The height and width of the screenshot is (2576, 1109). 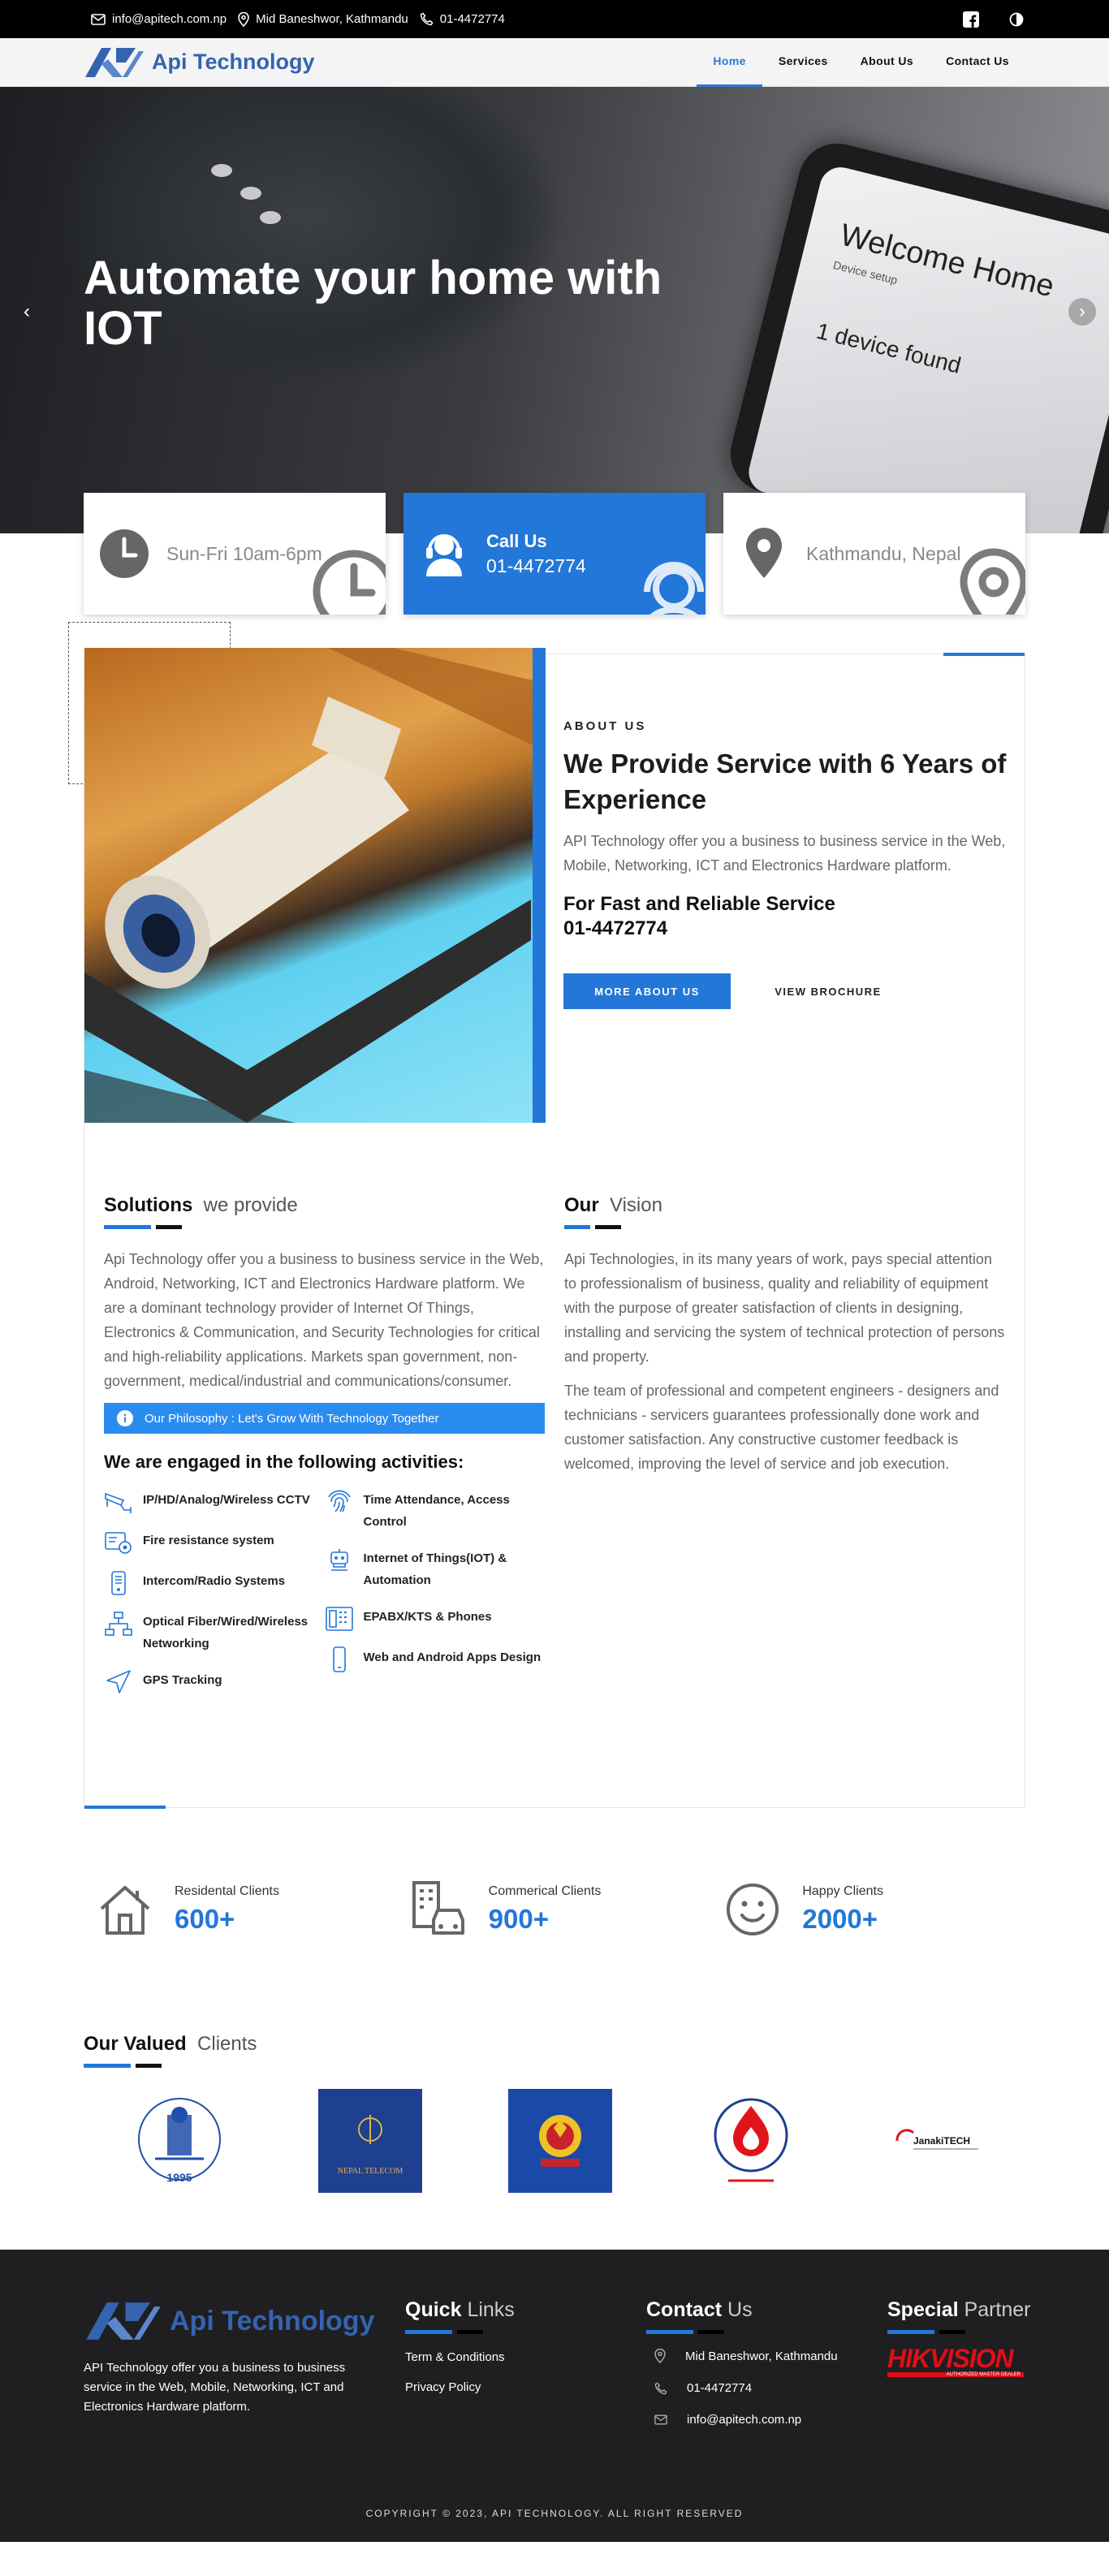 What do you see at coordinates (427, 1617) in the screenshot?
I see `activity-label: EPABX/KTS & Phones` at bounding box center [427, 1617].